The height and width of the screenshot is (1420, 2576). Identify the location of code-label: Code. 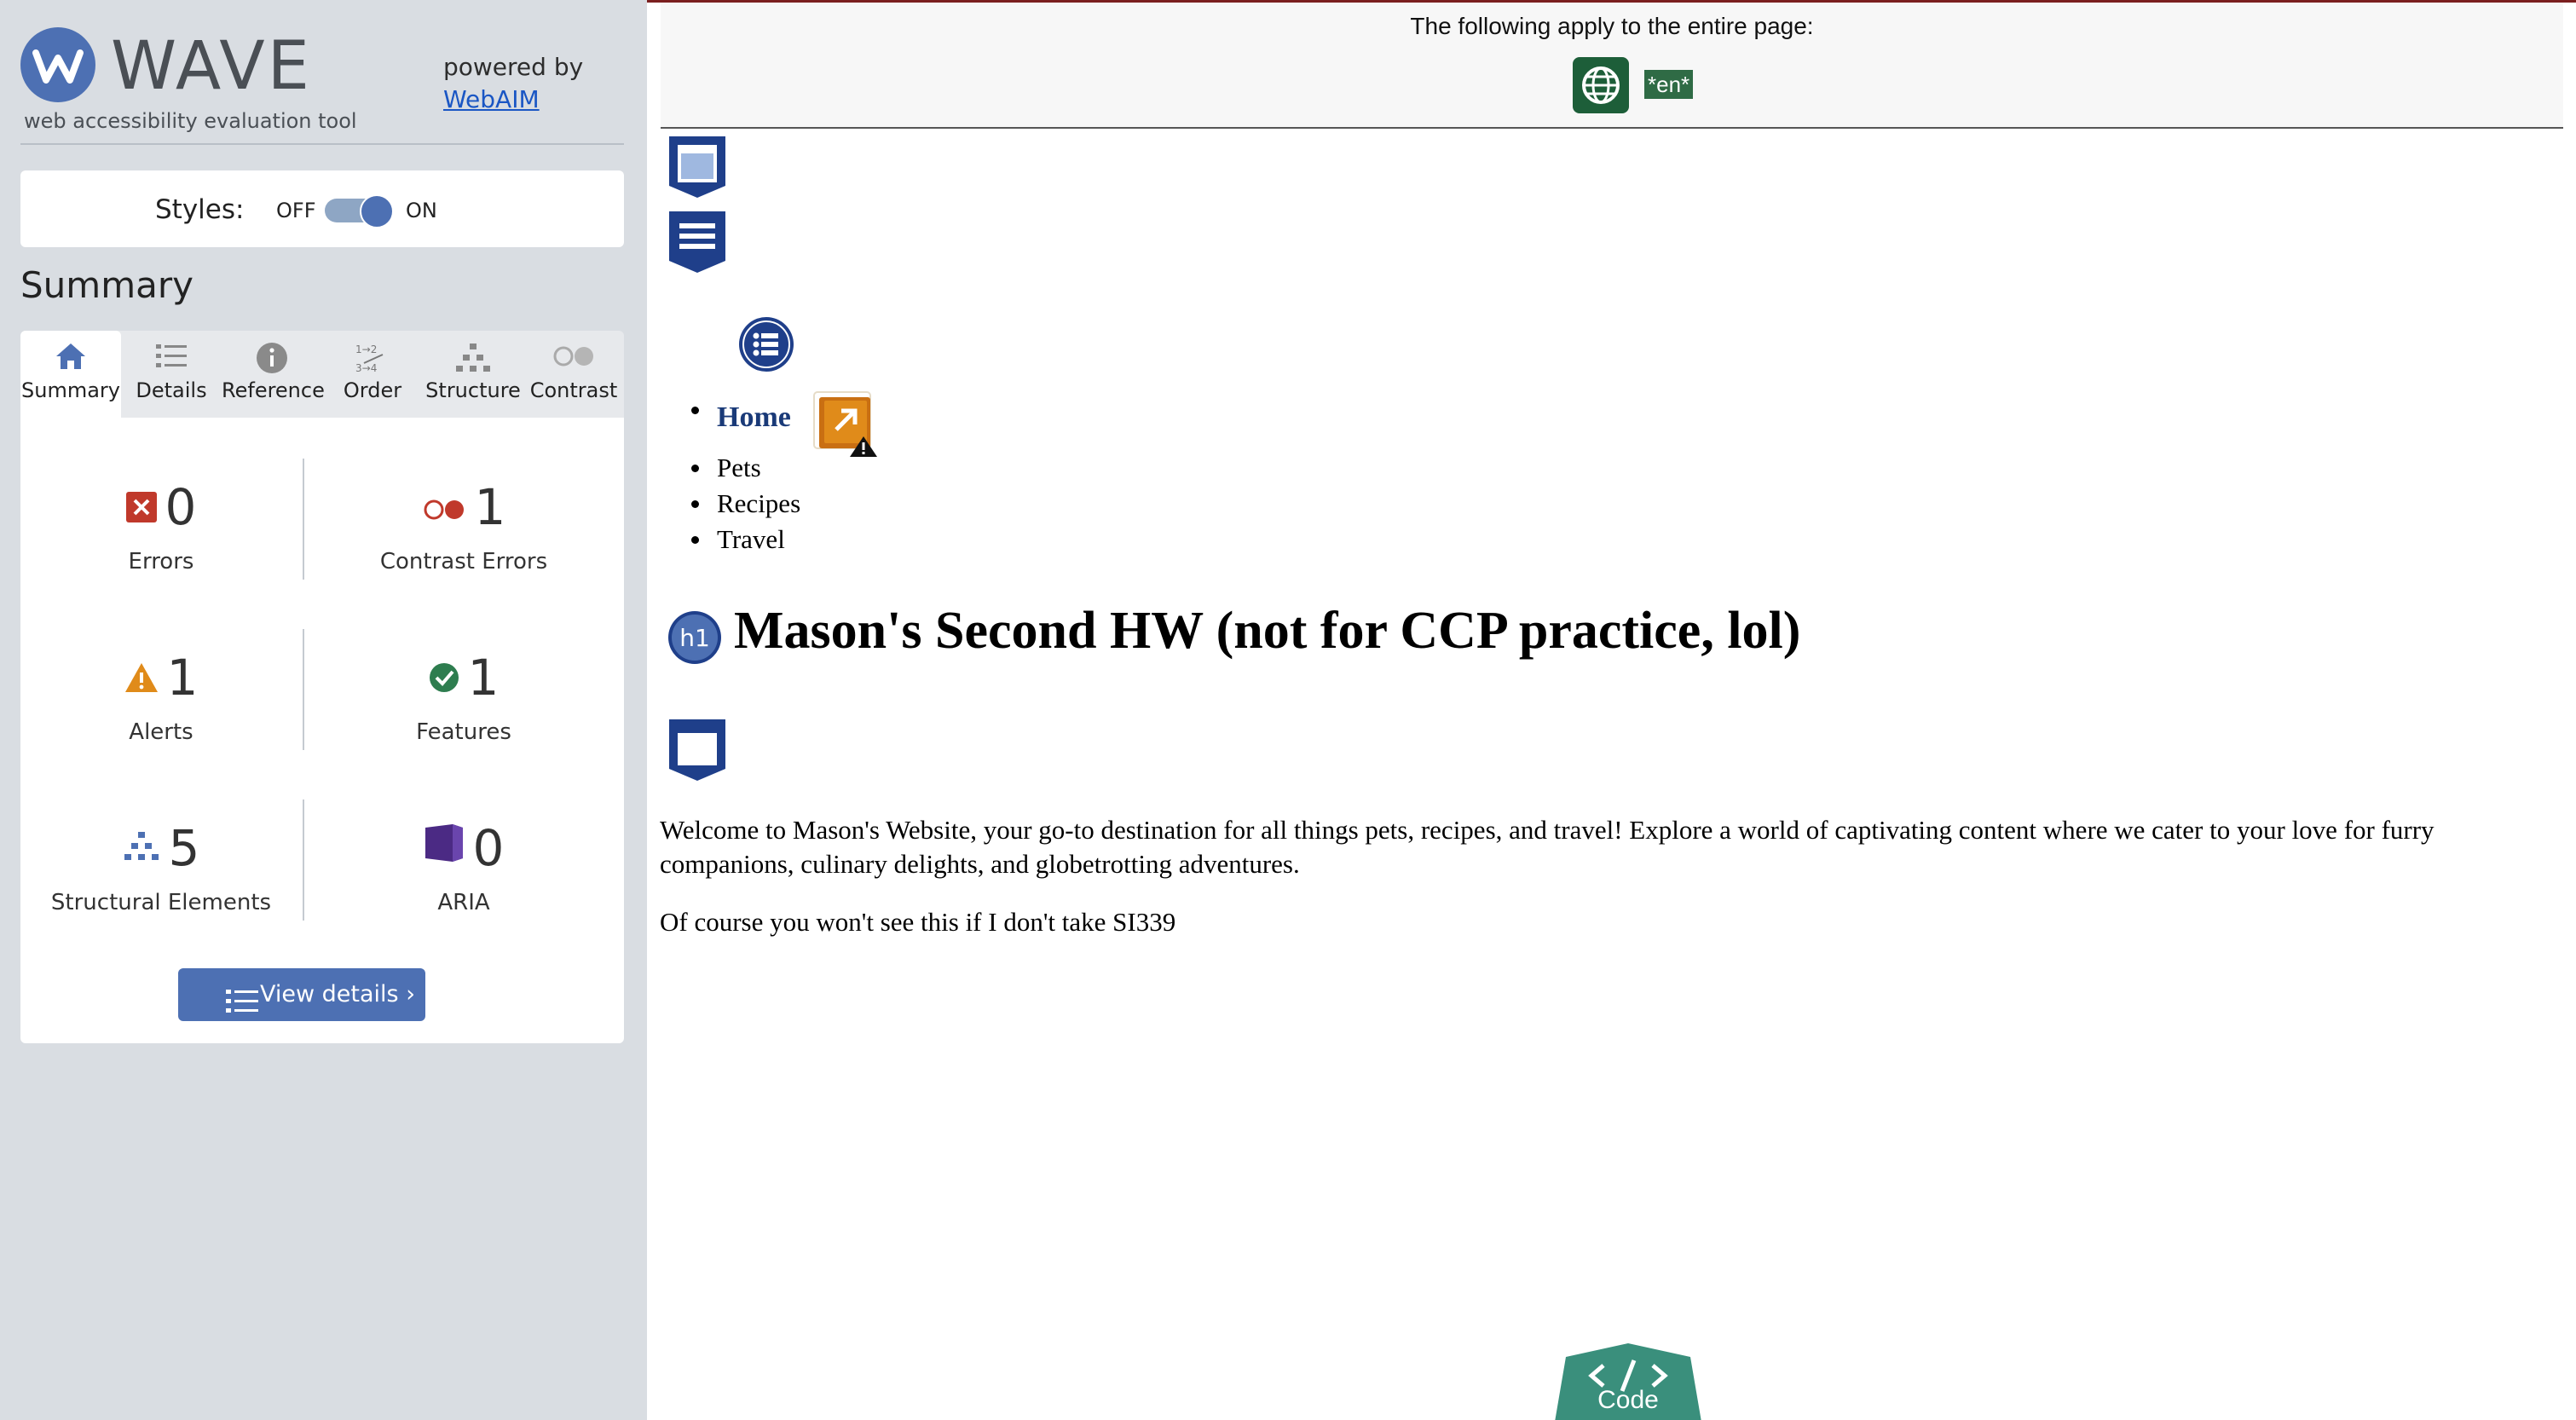
(1628, 1400).